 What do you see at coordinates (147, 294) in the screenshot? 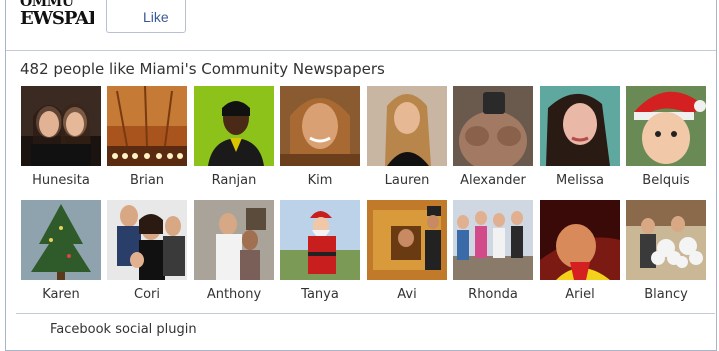
I see `fan-name: Cori` at bounding box center [147, 294].